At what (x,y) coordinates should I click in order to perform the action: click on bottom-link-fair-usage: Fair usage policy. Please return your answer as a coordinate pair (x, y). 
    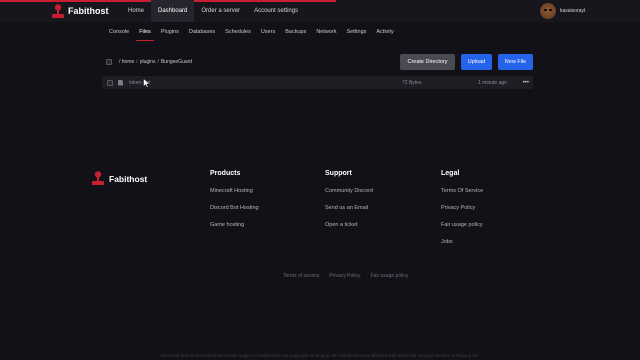
    Looking at the image, I should click on (390, 276).